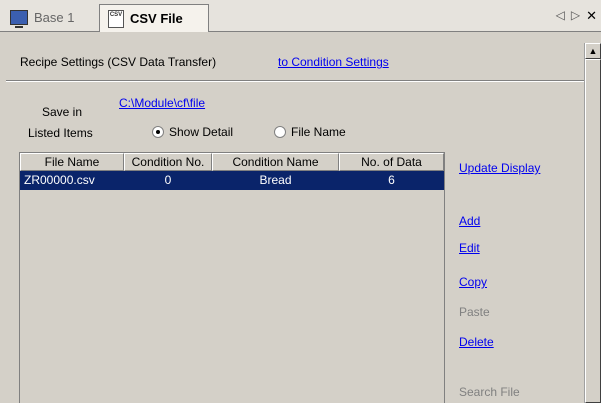  I want to click on show-detail-radio: Show Detail, so click(192, 132).